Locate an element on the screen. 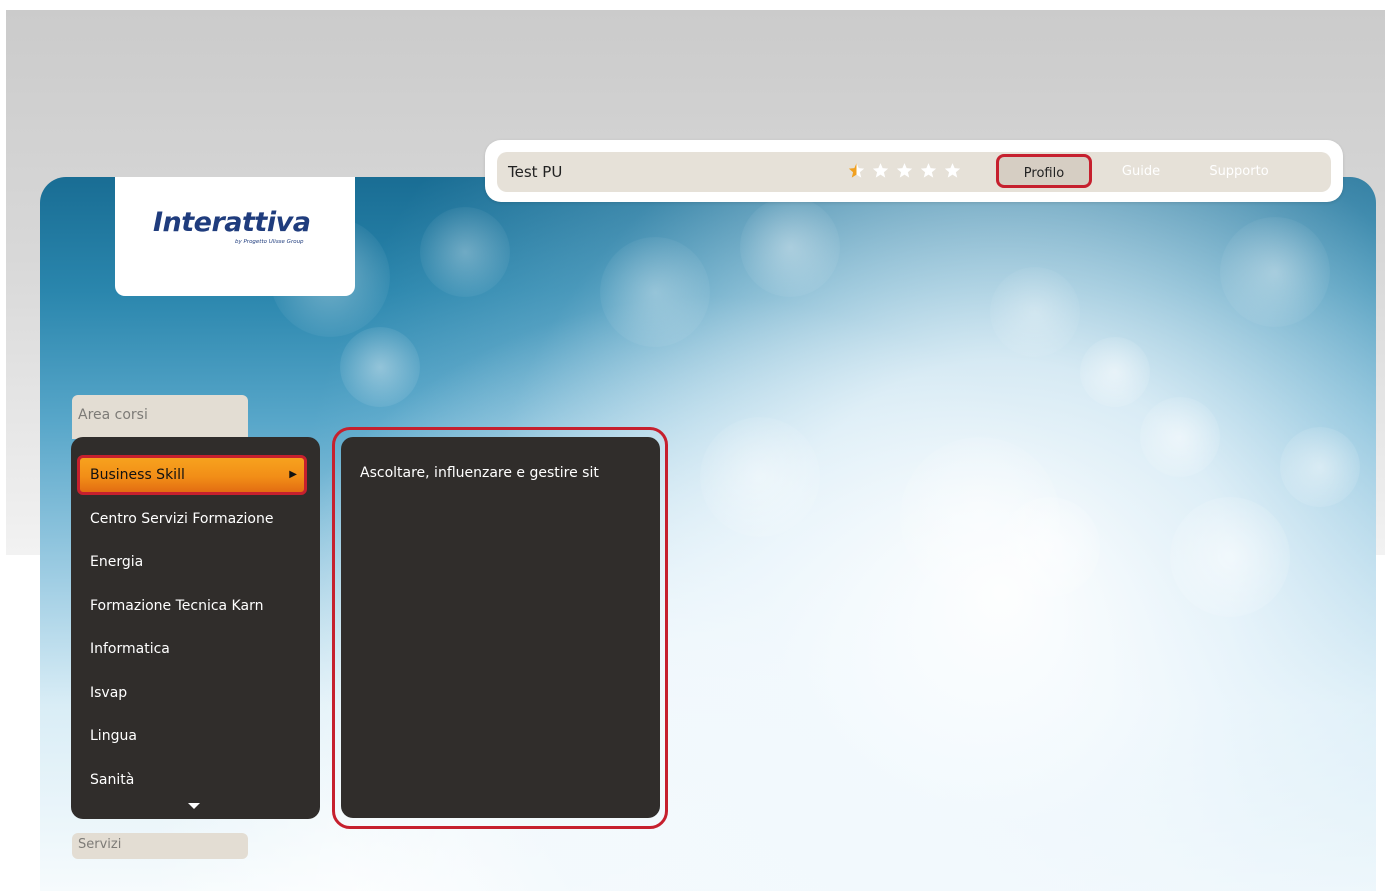 This screenshot has height=891, width=1385. rating-stars is located at coordinates (904, 170).